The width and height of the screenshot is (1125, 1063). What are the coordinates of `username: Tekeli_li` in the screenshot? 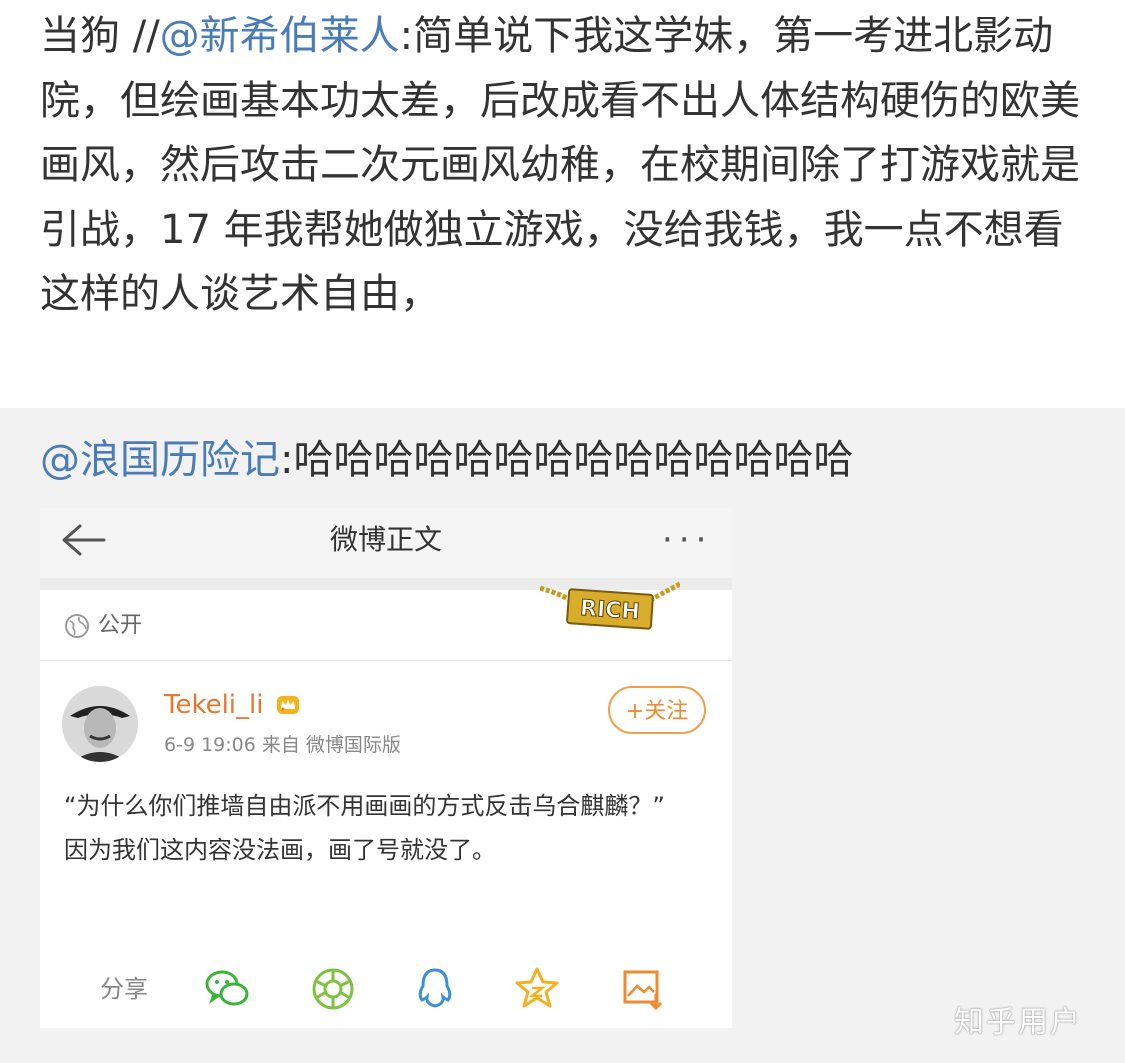 It's located at (213, 705).